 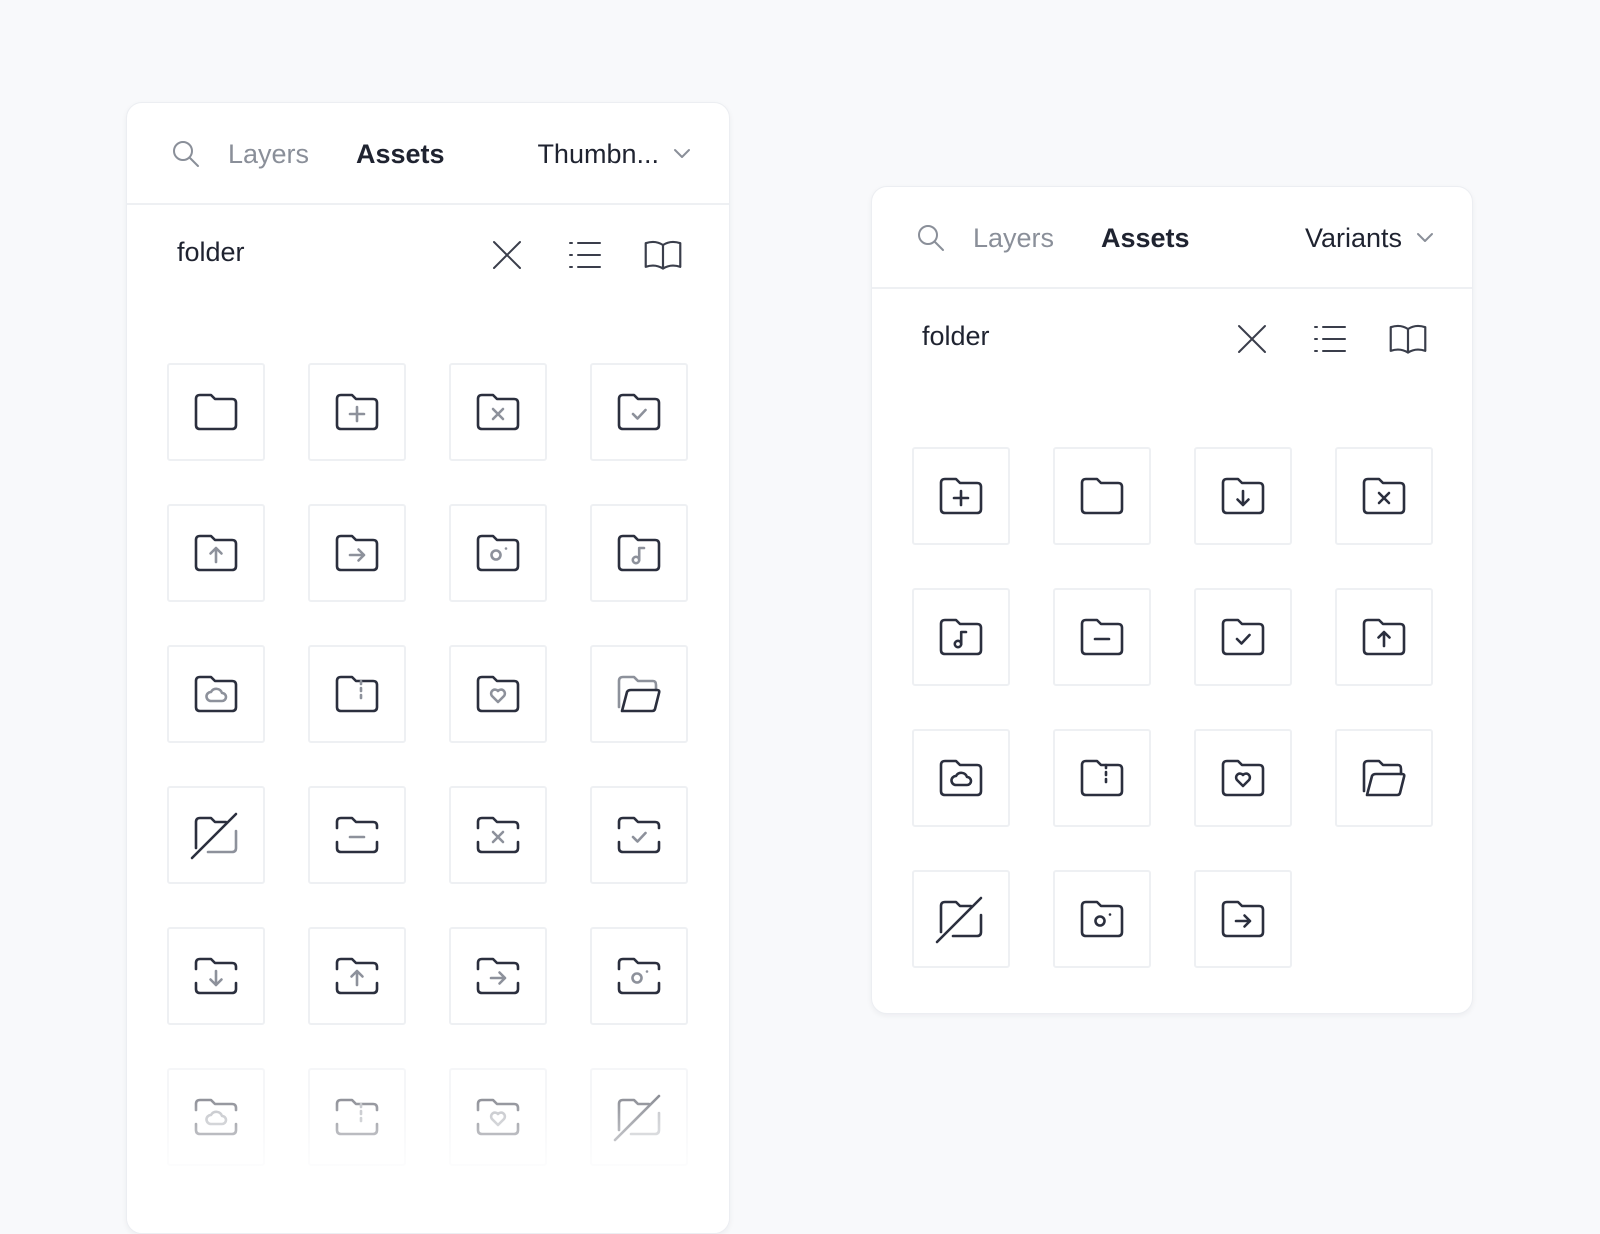 I want to click on icon-tile-folder-upload-dashed, so click(x=357, y=976).